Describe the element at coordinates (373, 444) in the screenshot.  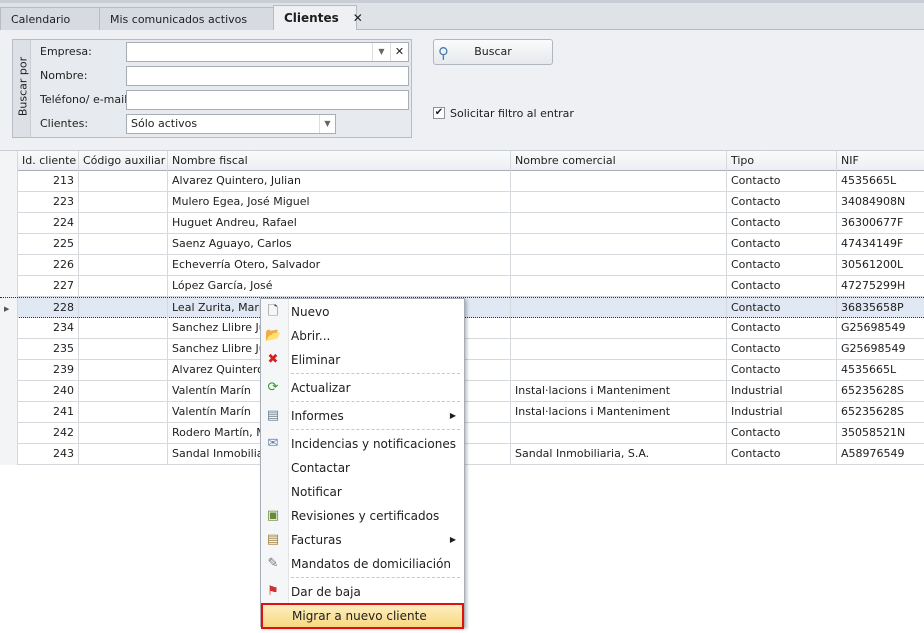
I see `menu-item-label: Incidencias y notificaciones` at that location.